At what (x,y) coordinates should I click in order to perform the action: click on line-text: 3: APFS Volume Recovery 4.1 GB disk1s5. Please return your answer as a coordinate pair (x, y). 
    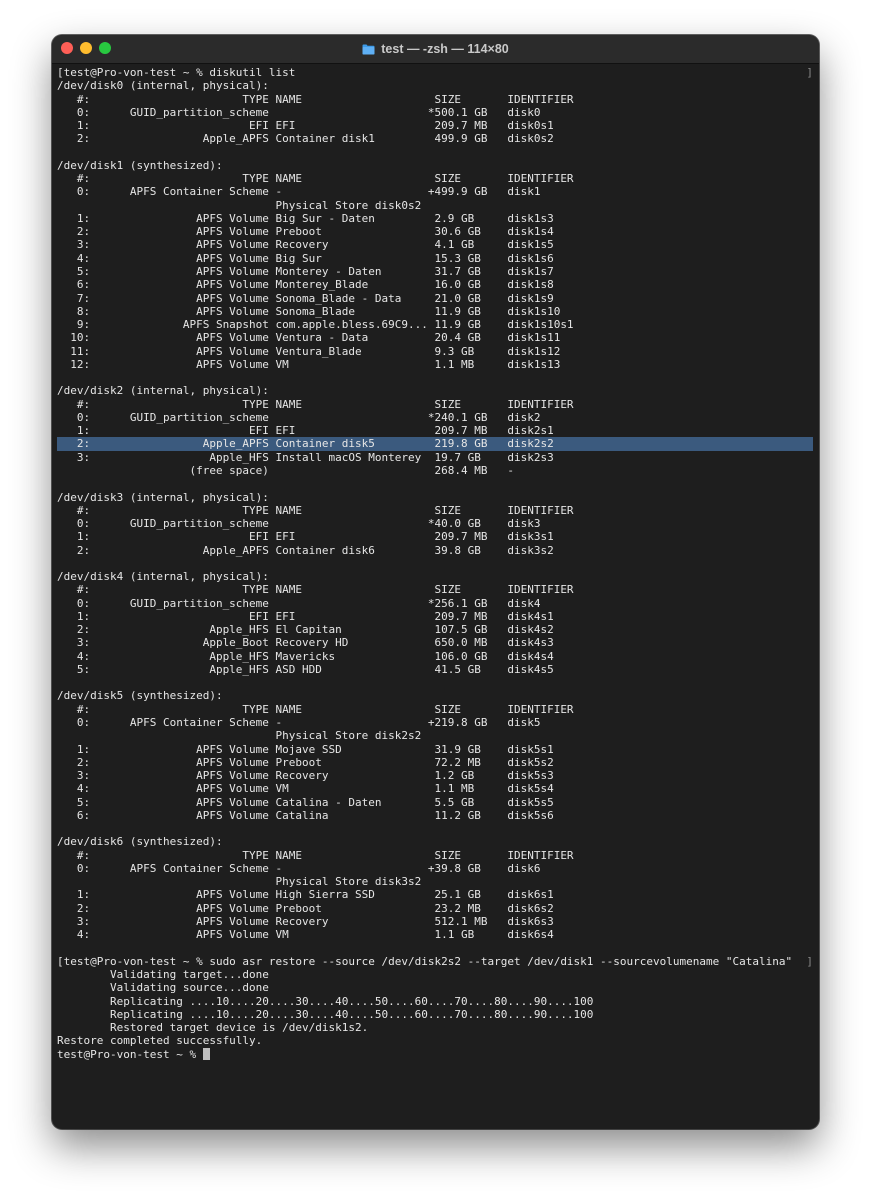
    Looking at the image, I should click on (305, 245).